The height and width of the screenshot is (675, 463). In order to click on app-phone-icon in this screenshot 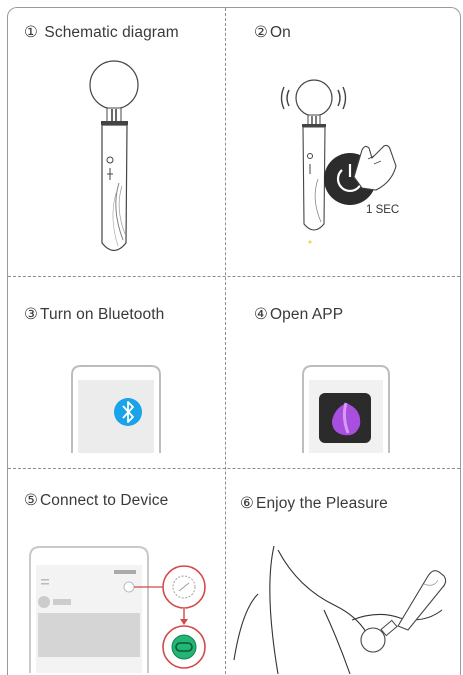, I will do `click(346, 409)`.